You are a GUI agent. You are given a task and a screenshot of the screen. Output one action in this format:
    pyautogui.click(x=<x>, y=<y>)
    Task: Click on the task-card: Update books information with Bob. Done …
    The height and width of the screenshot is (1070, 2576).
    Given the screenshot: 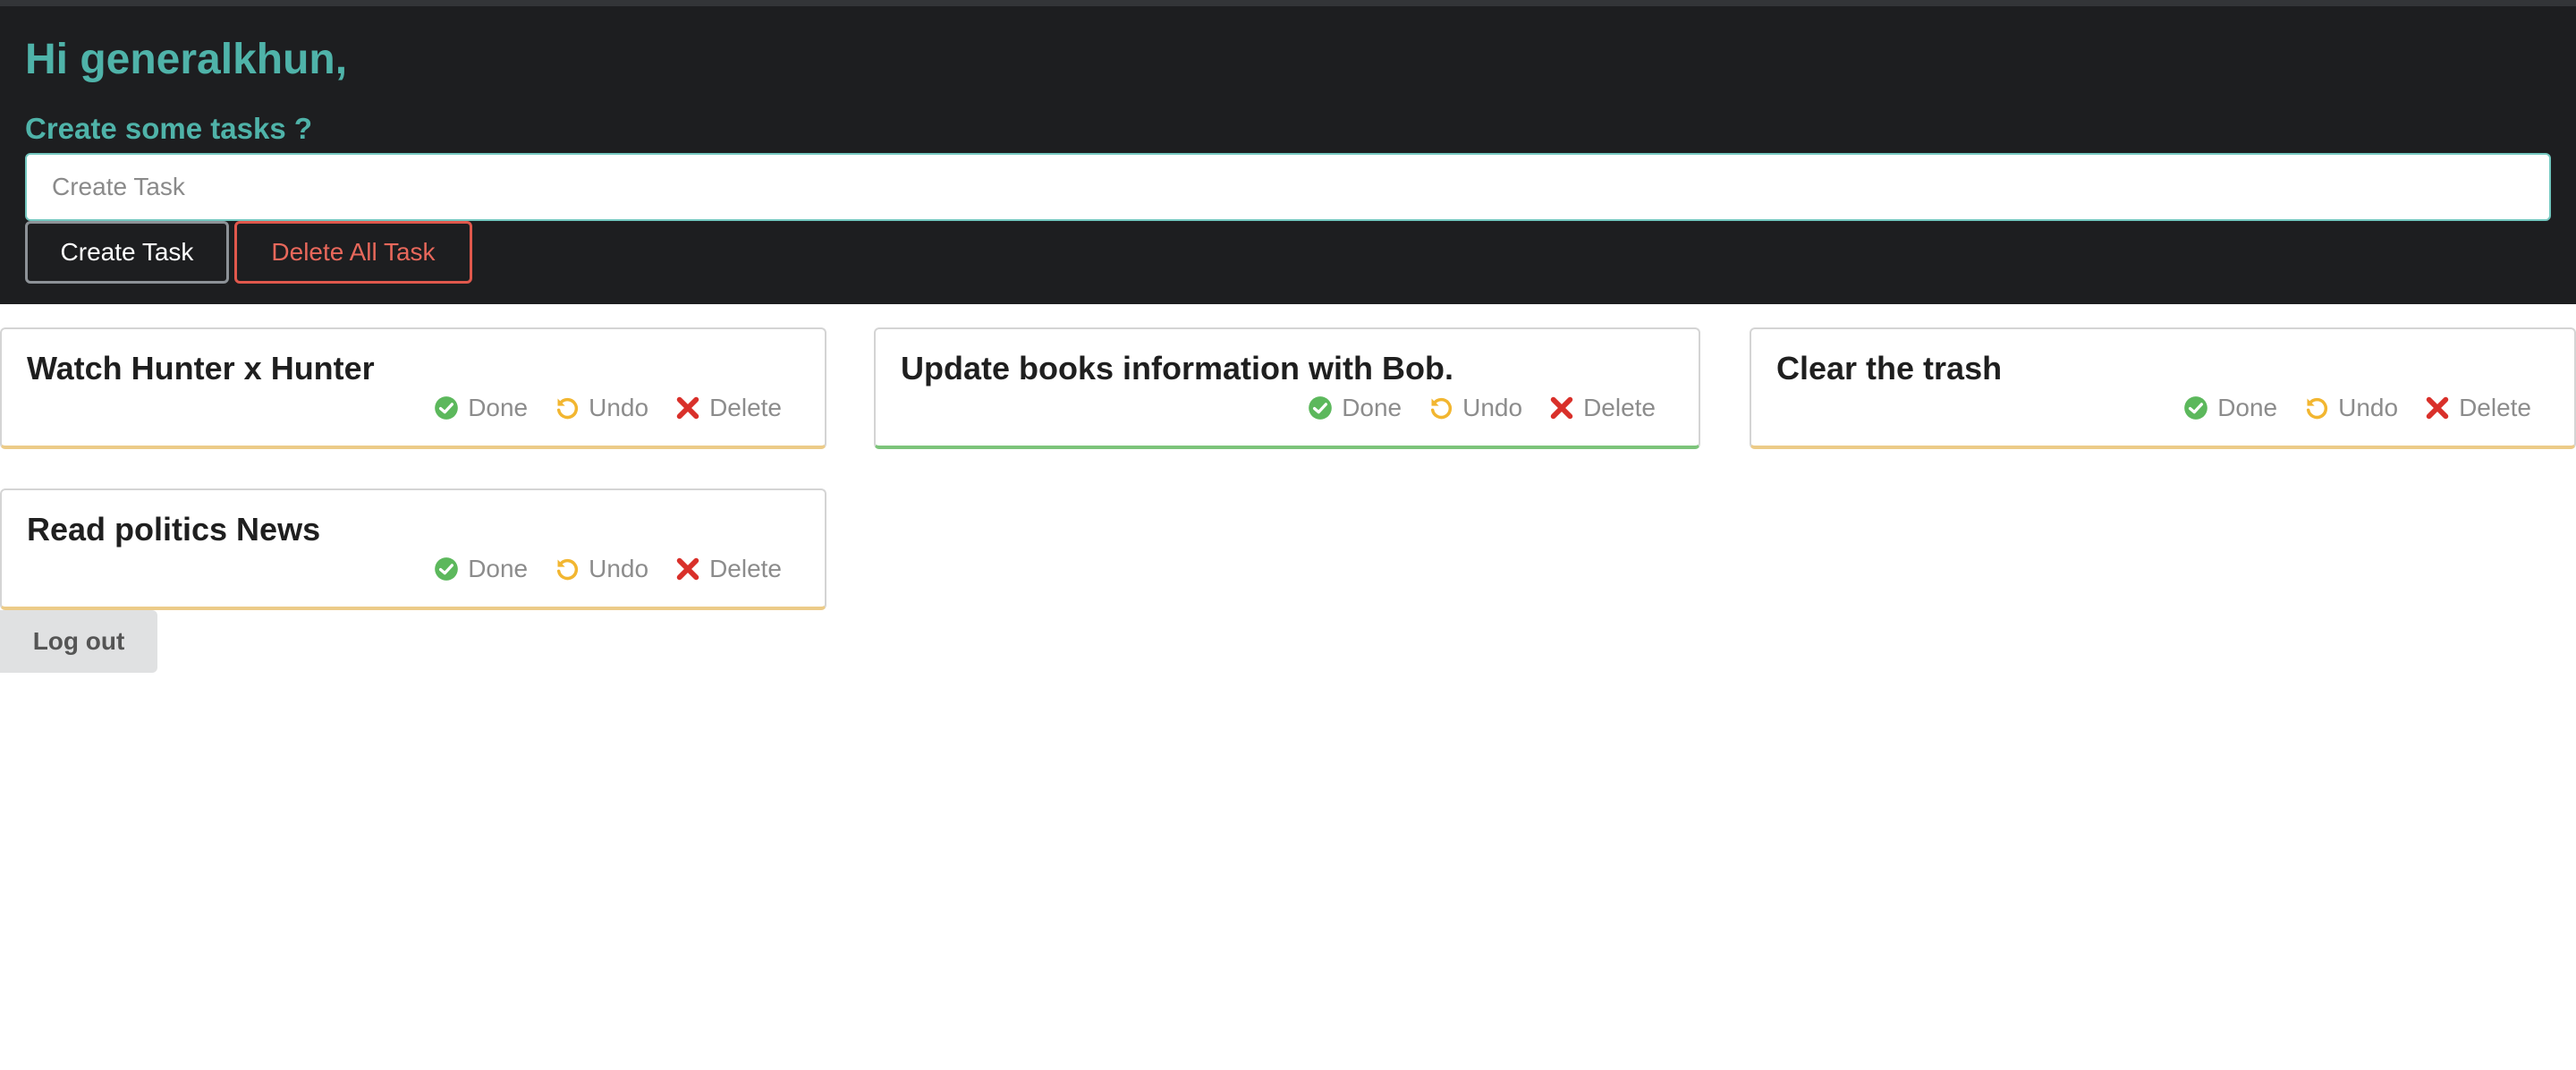 What is the action you would take?
    pyautogui.click(x=1287, y=388)
    